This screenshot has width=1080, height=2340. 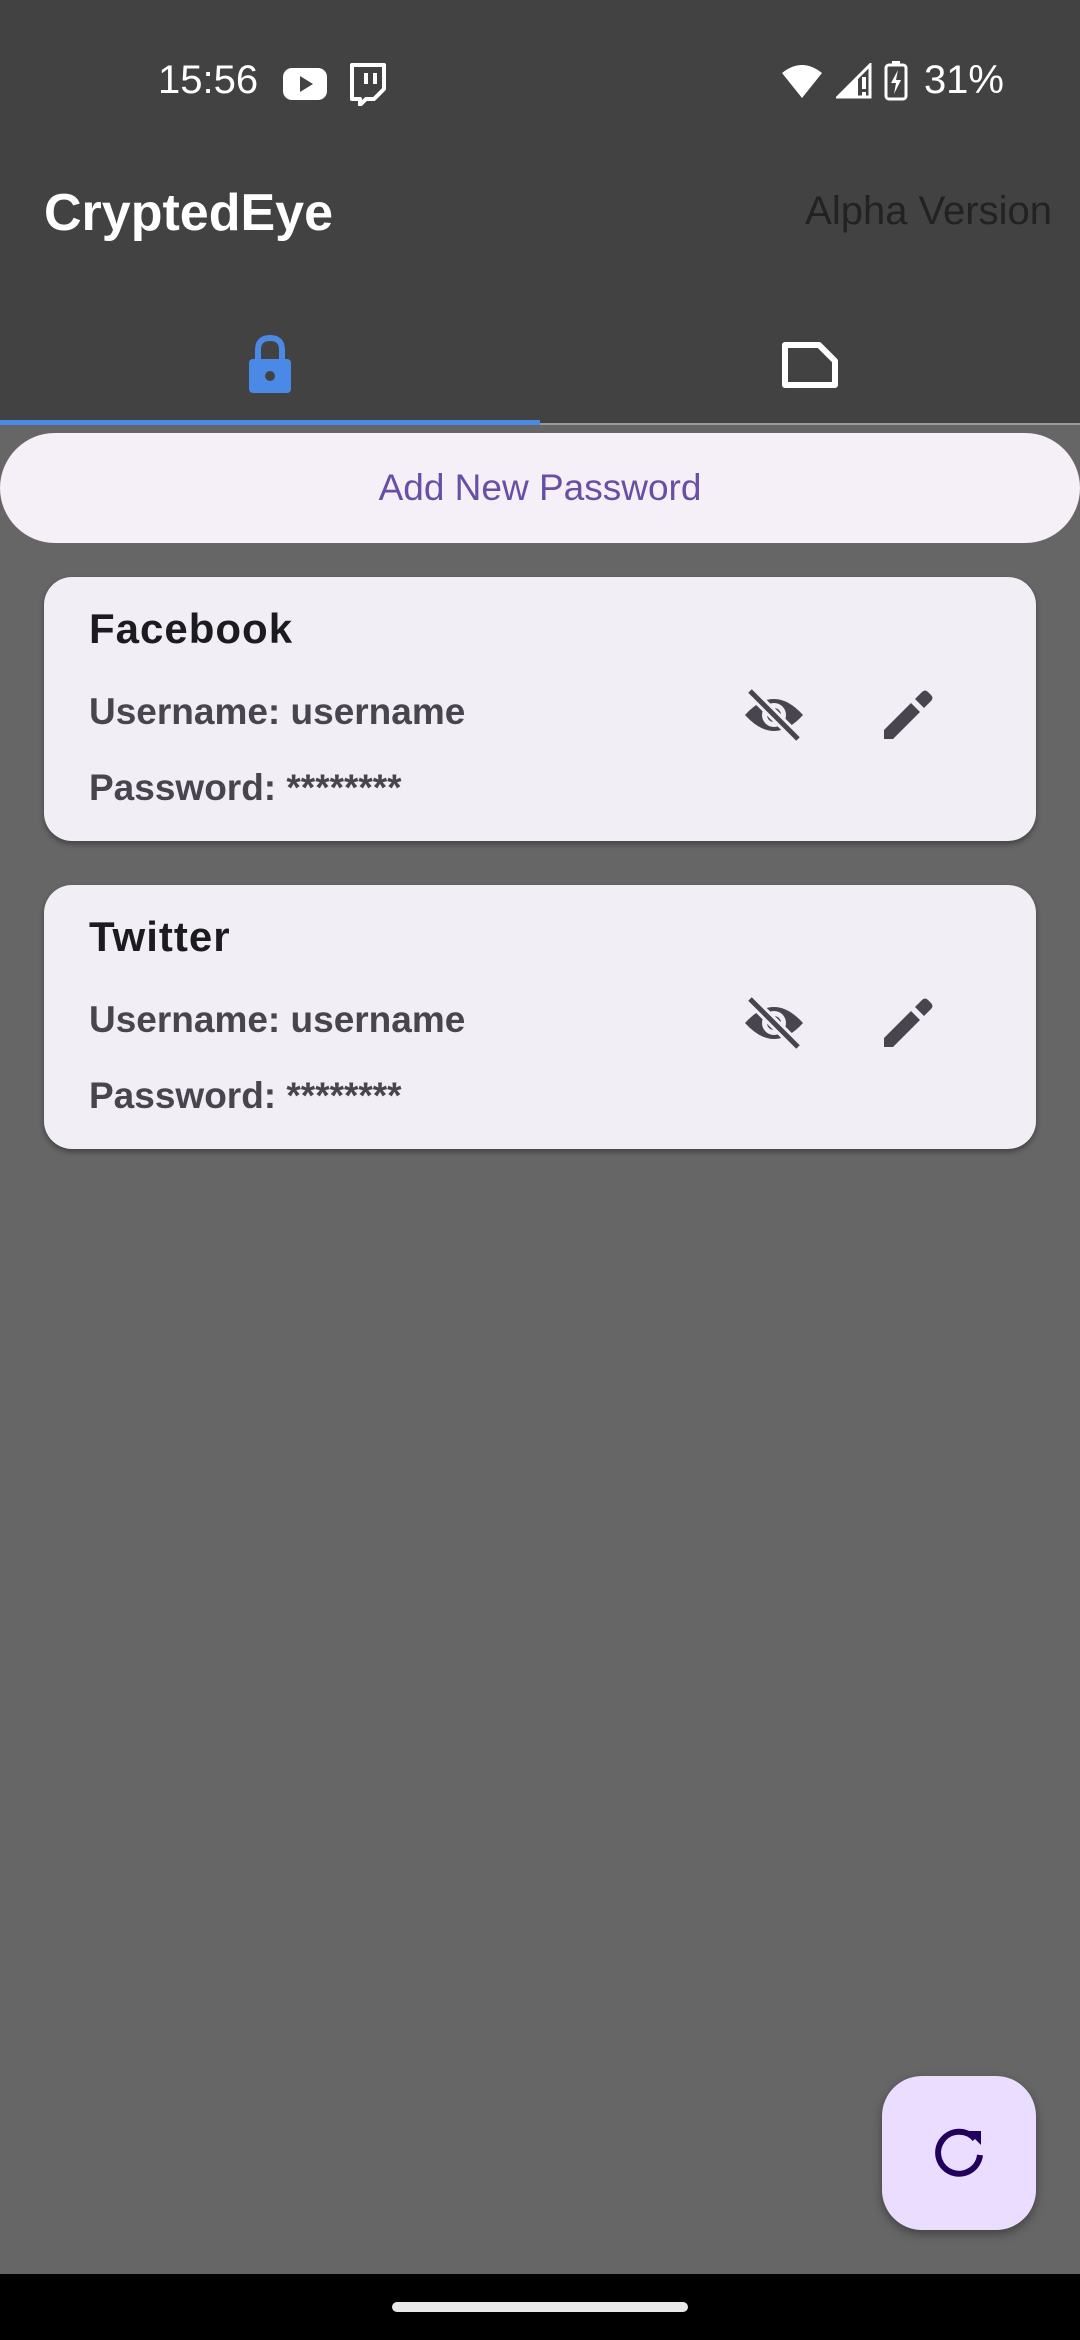 What do you see at coordinates (853, 80) in the screenshot?
I see `signal-icon` at bounding box center [853, 80].